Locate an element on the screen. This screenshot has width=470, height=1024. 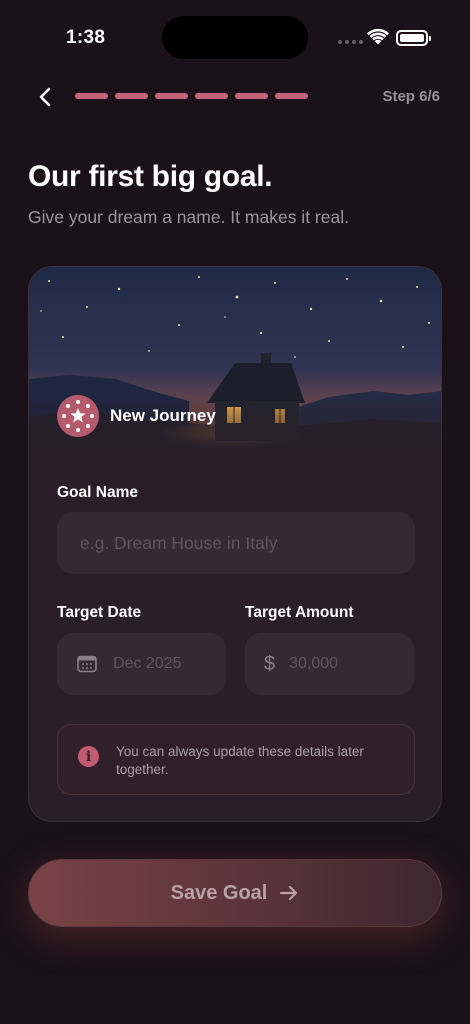
chevron-left-icon is located at coordinates (45, 97).